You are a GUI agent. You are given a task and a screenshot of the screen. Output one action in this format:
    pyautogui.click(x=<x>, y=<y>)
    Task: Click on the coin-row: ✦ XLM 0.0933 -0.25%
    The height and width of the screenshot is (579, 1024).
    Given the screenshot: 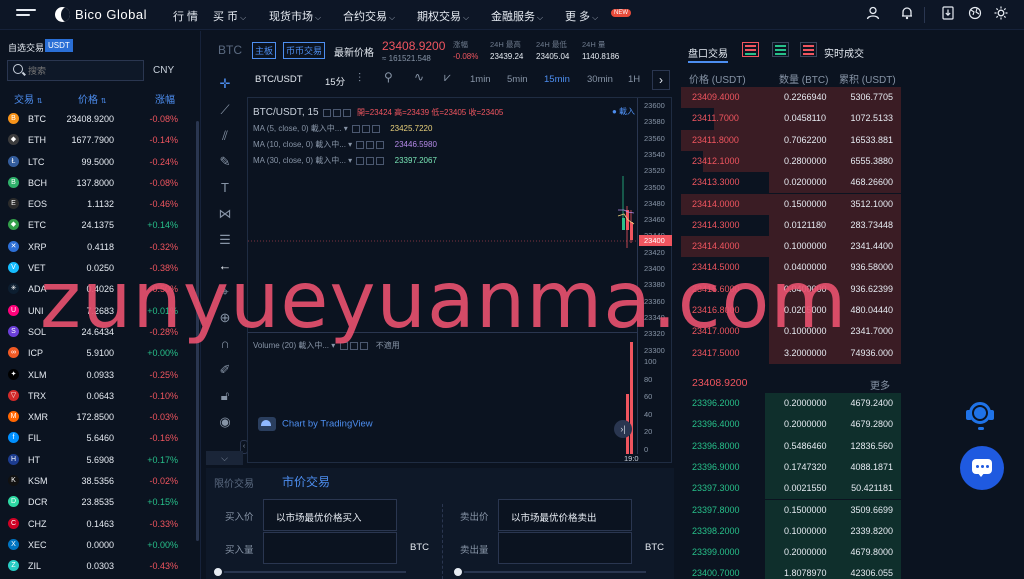 What is the action you would take?
    pyautogui.click(x=97, y=375)
    